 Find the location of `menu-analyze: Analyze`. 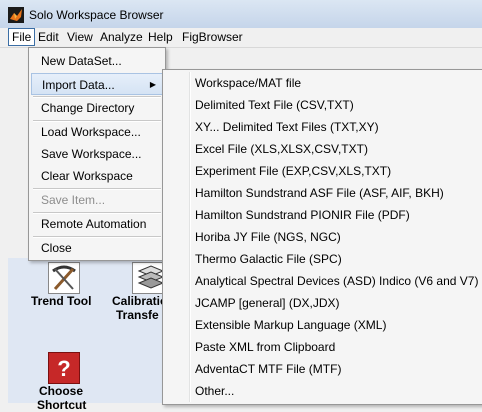

menu-analyze: Analyze is located at coordinates (121, 37).